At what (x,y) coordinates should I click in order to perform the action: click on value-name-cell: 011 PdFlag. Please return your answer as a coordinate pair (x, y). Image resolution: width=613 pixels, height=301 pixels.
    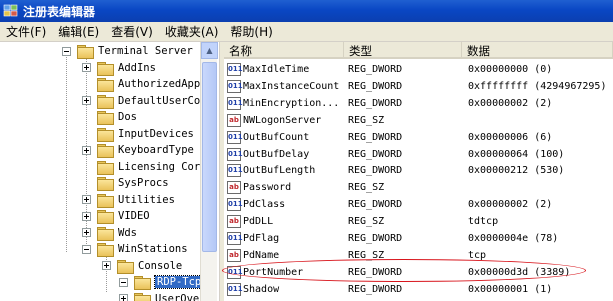
    Looking at the image, I should click on (286, 238).